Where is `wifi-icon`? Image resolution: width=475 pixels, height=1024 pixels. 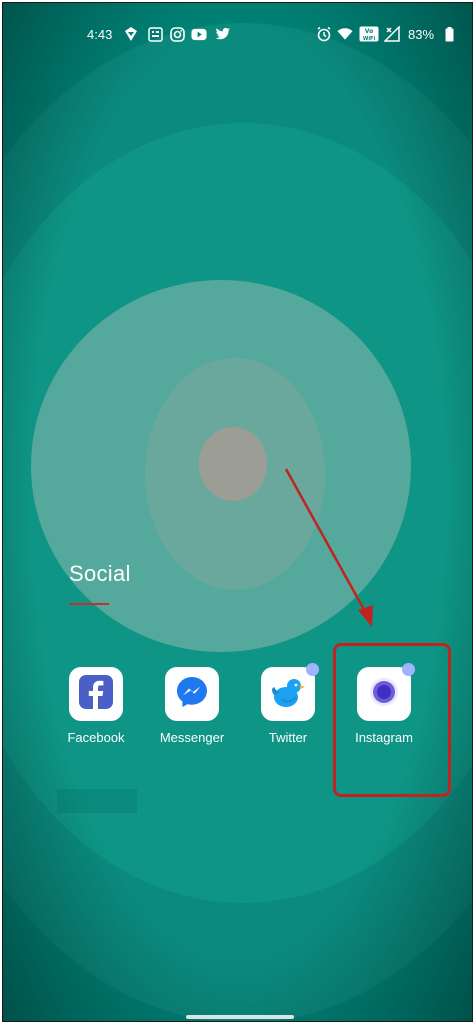
wifi-icon is located at coordinates (345, 34).